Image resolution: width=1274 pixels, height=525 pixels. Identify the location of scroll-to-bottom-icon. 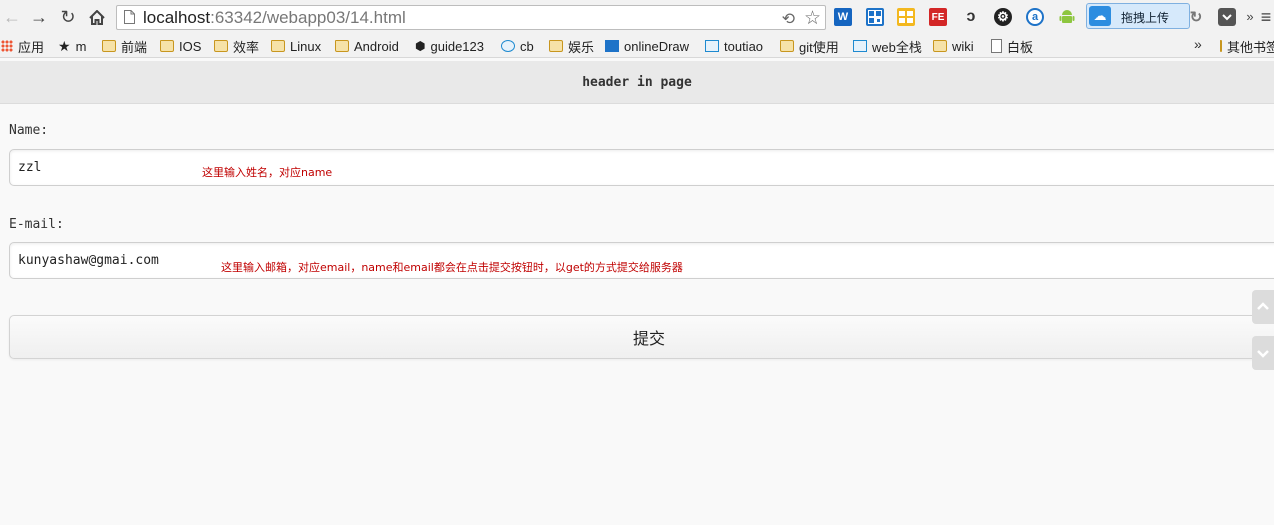
(1263, 353).